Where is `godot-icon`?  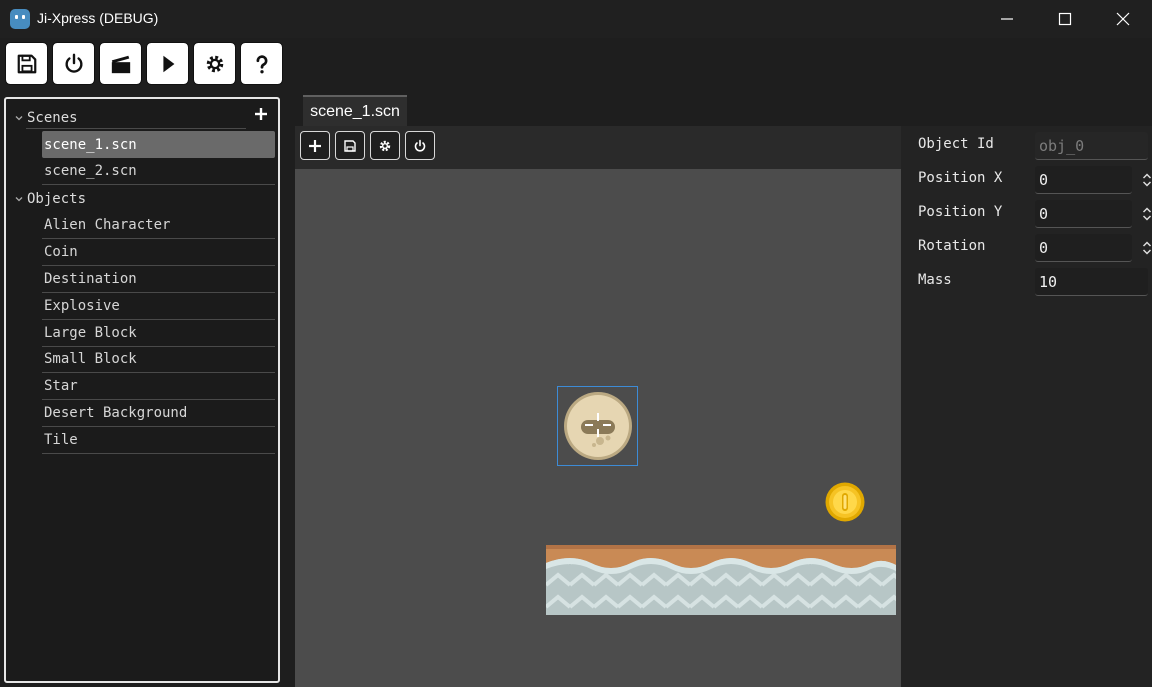
godot-icon is located at coordinates (20, 19).